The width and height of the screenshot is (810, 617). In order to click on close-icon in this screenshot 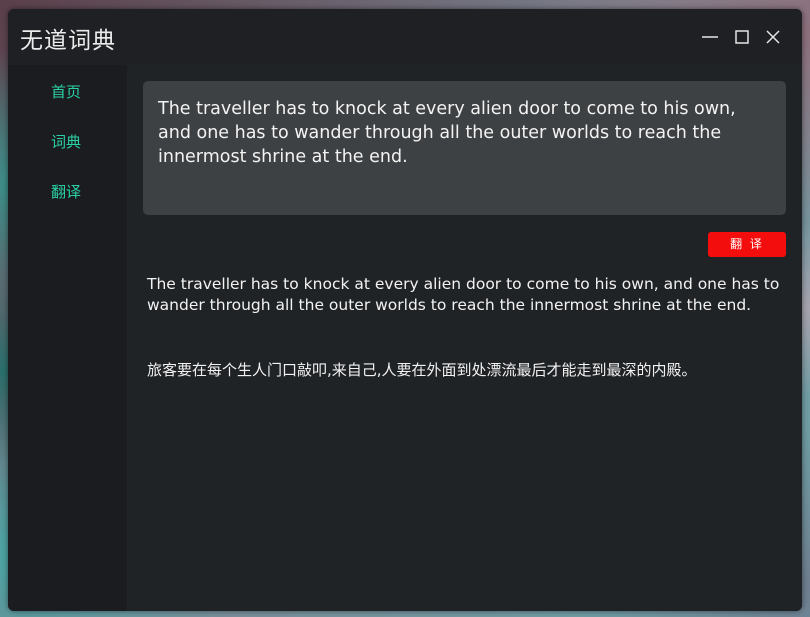, I will do `click(773, 37)`.